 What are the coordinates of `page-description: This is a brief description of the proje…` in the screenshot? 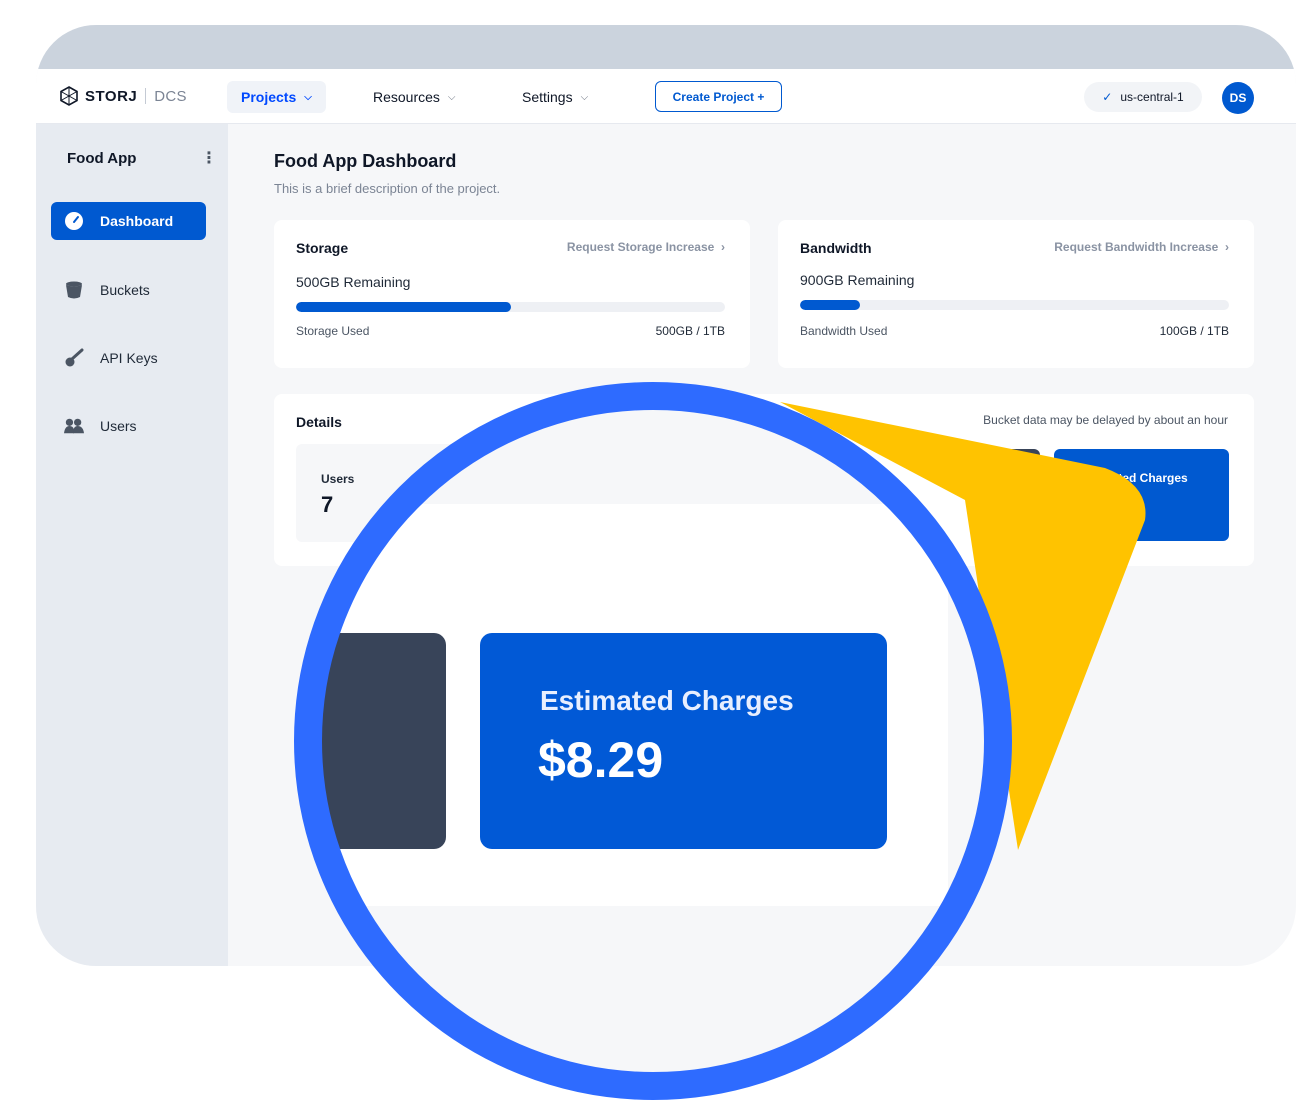 It's located at (387, 188).